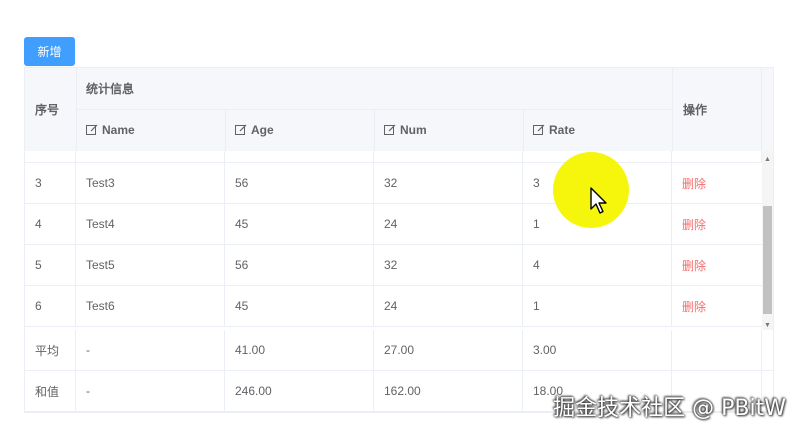 The image size is (800, 440). I want to click on row-name: Test3, so click(150, 183).